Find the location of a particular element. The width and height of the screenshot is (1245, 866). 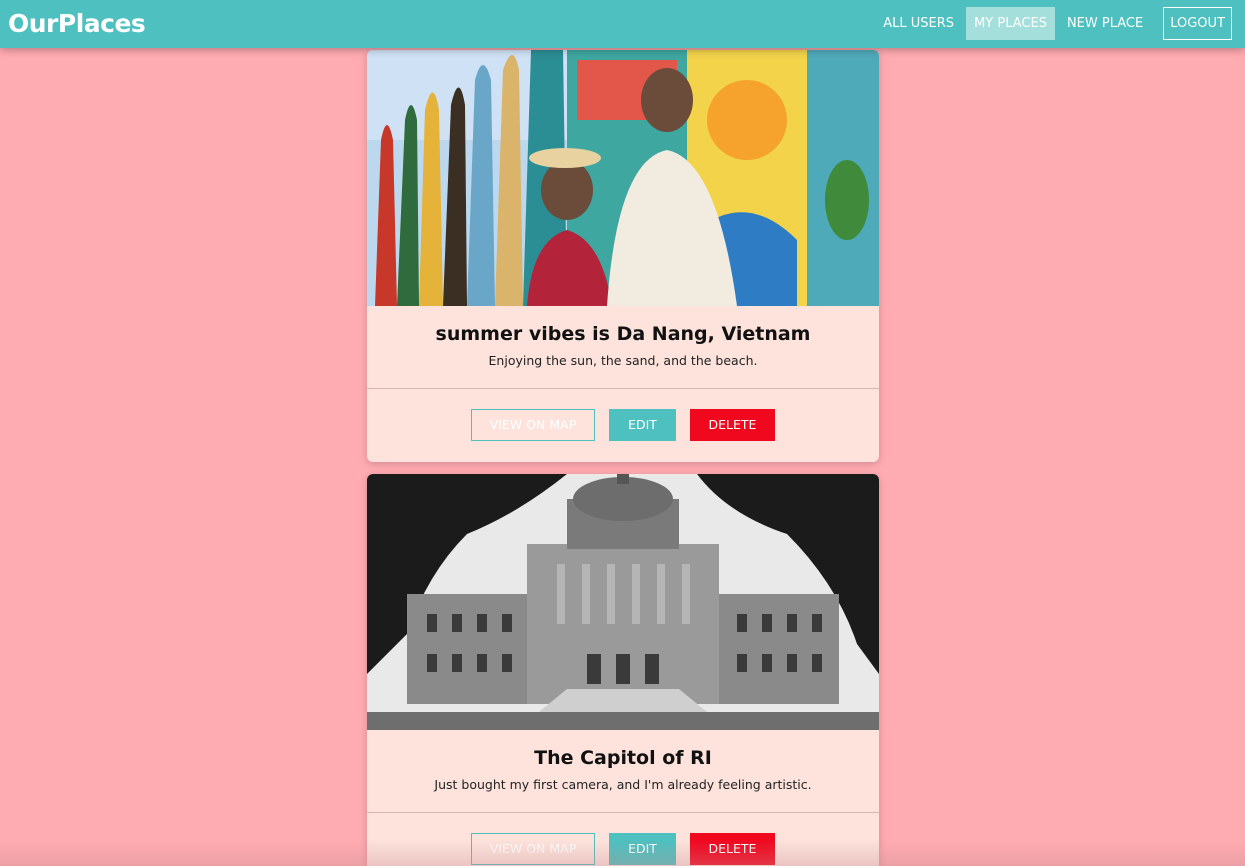

nav-all-users: ALL USERS is located at coordinates (918, 23).